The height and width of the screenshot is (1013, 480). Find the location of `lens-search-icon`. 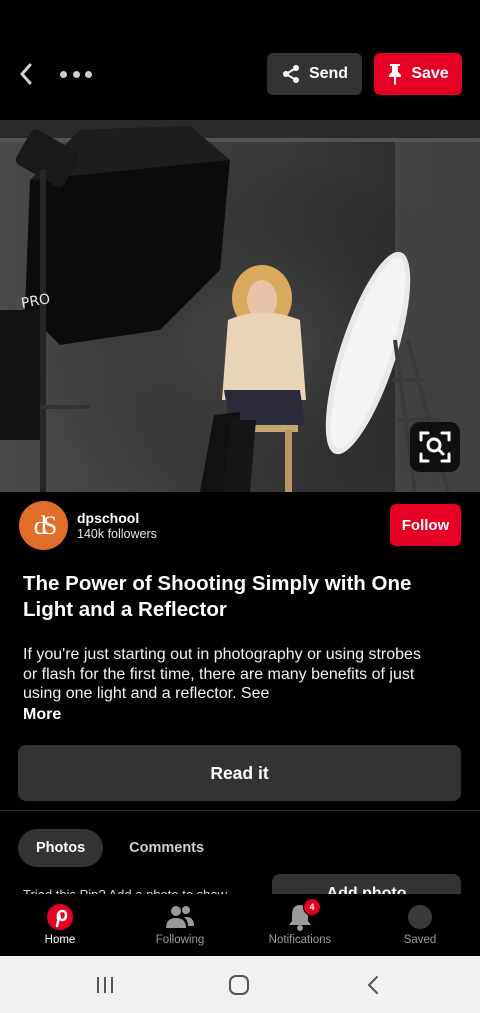

lens-search-icon is located at coordinates (435, 447).